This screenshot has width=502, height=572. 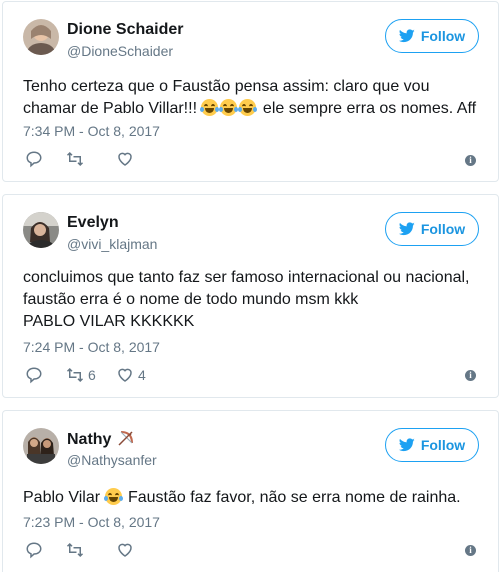 What do you see at coordinates (91, 131) in the screenshot?
I see `tweet-timestamp: 7:34 PM - Oct 8, 2017` at bounding box center [91, 131].